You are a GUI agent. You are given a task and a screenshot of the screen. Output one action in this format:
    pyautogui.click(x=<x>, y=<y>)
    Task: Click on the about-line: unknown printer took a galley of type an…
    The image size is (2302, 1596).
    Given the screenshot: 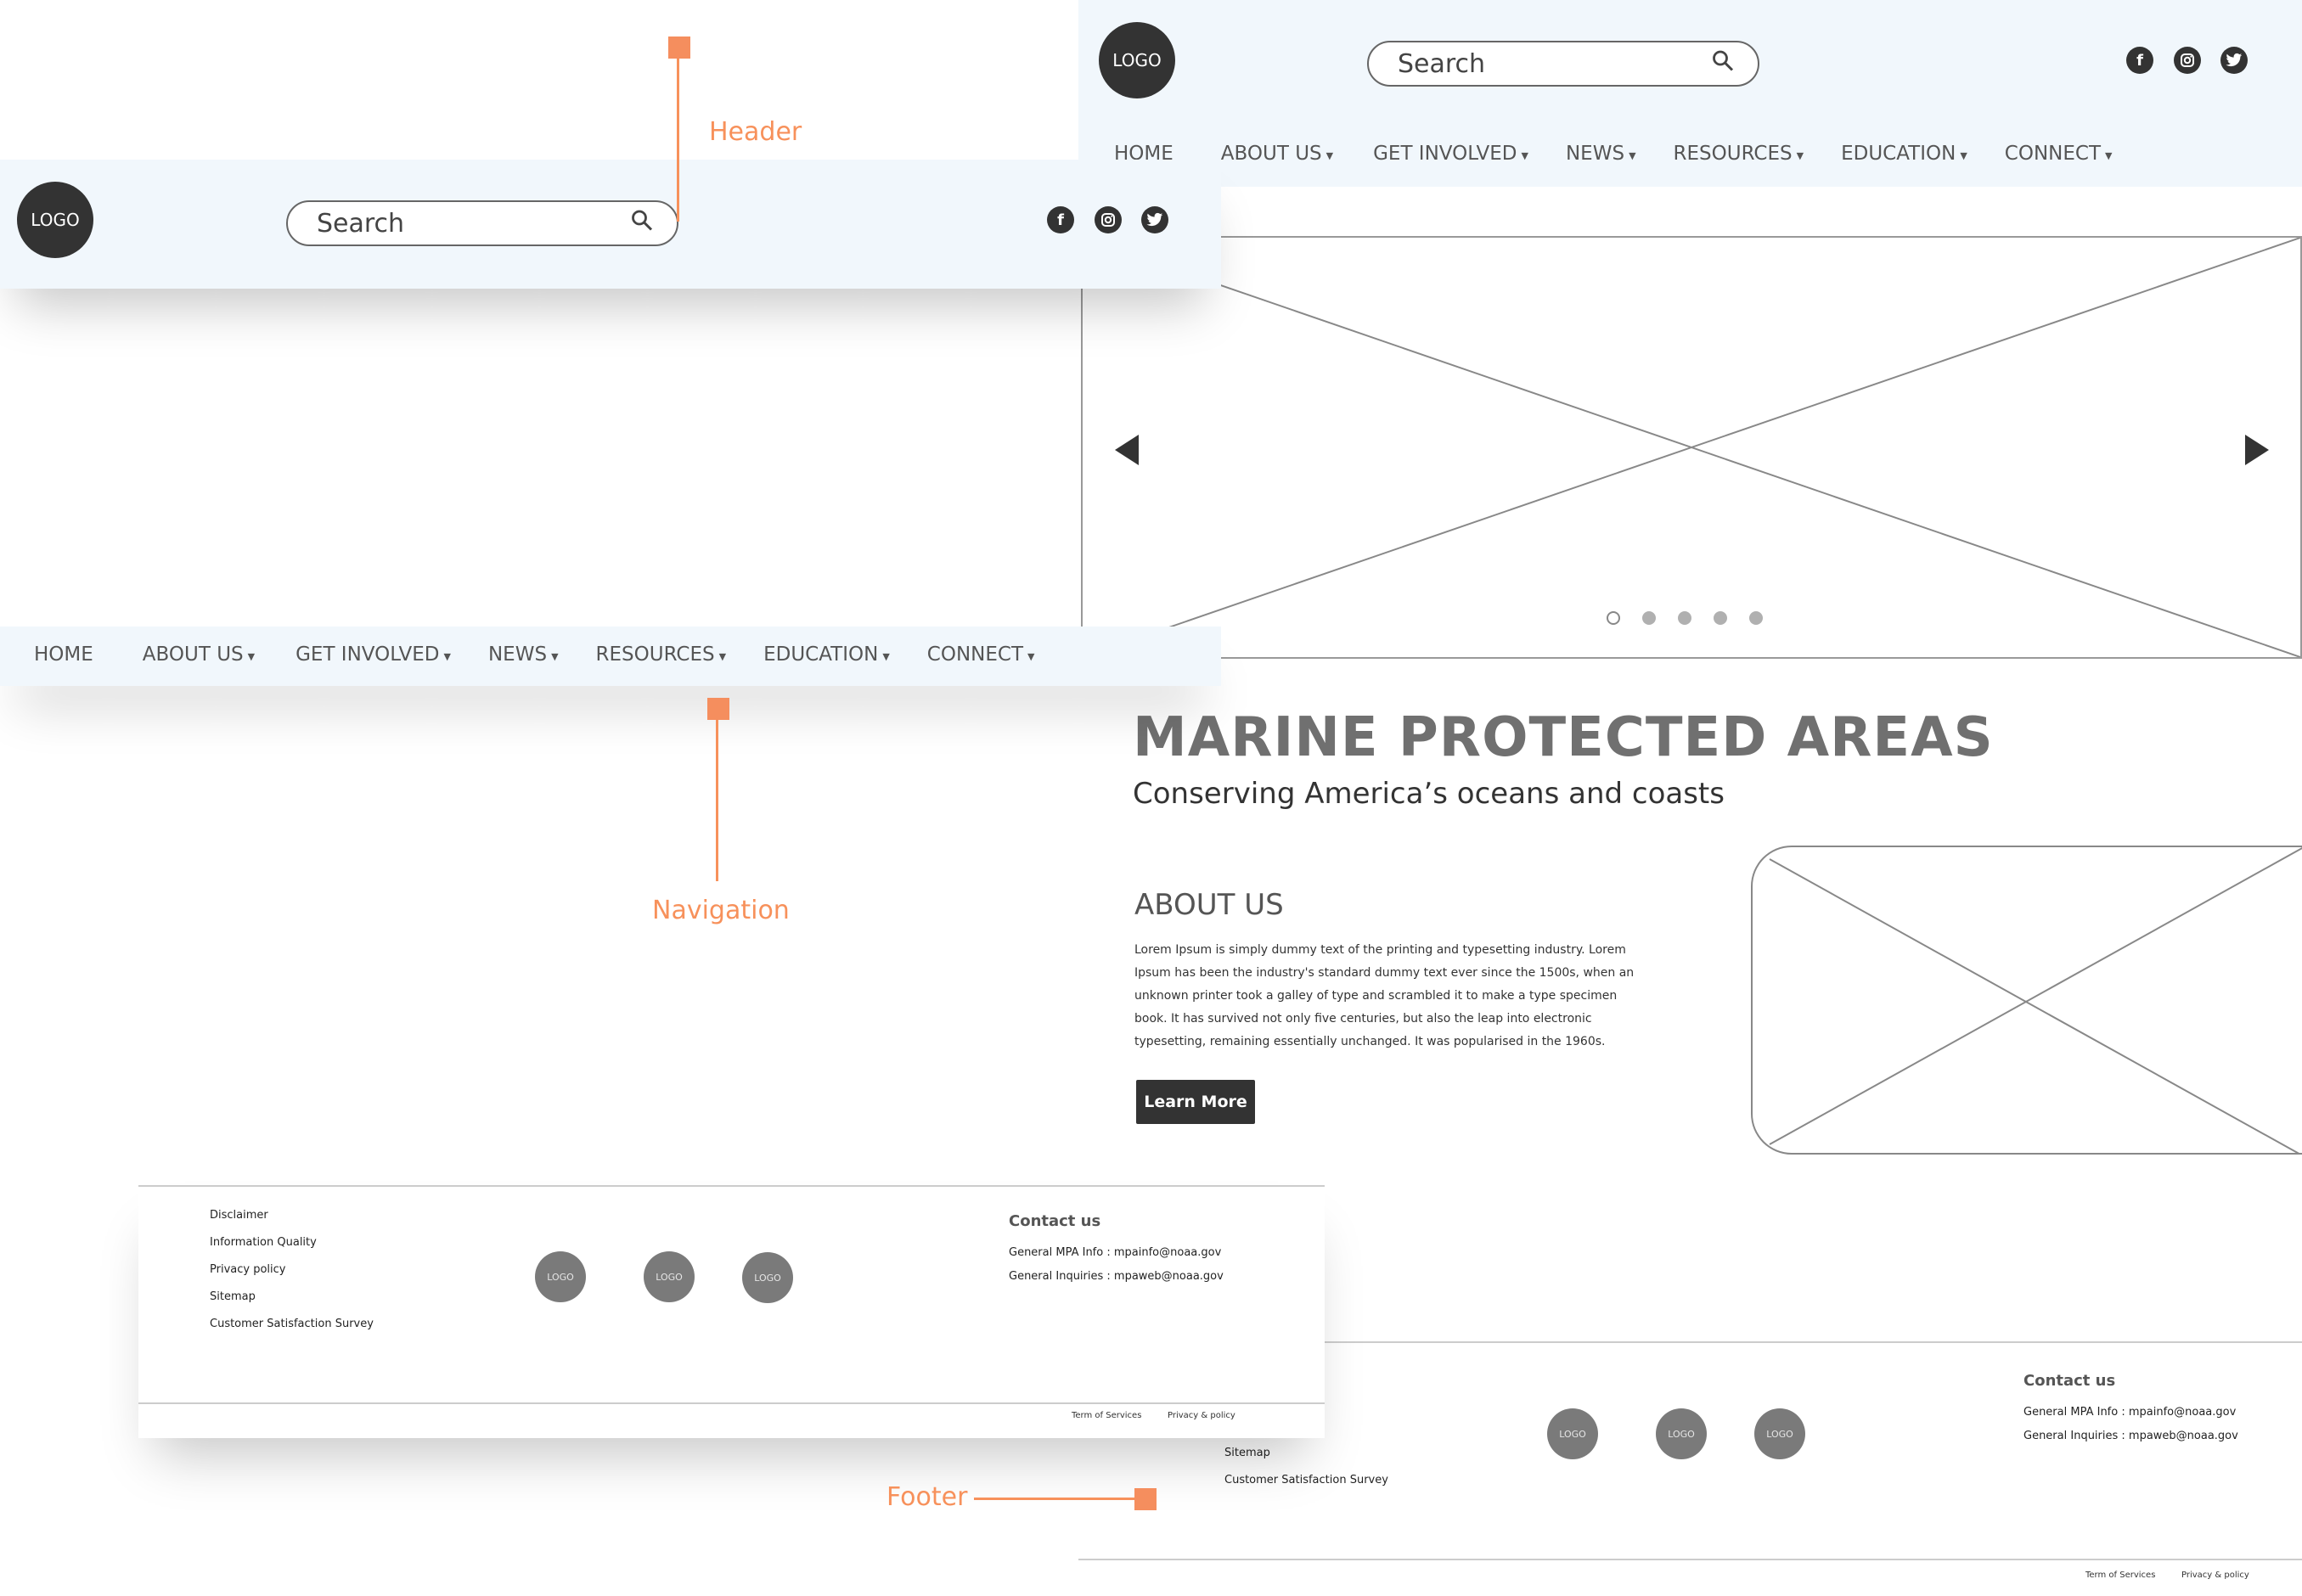 What is the action you would take?
    pyautogui.click(x=1376, y=996)
    